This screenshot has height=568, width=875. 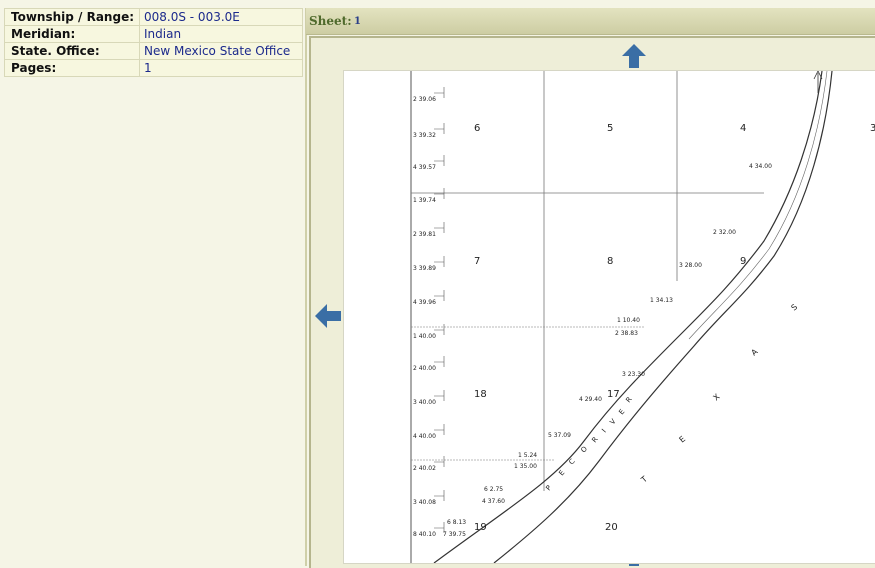 I want to click on section-number: 5, so click(x=610, y=128).